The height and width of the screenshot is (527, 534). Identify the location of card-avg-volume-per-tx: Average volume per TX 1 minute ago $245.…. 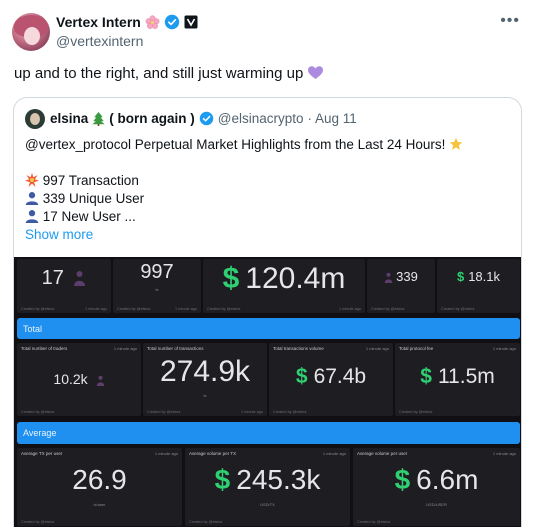
(267, 487).